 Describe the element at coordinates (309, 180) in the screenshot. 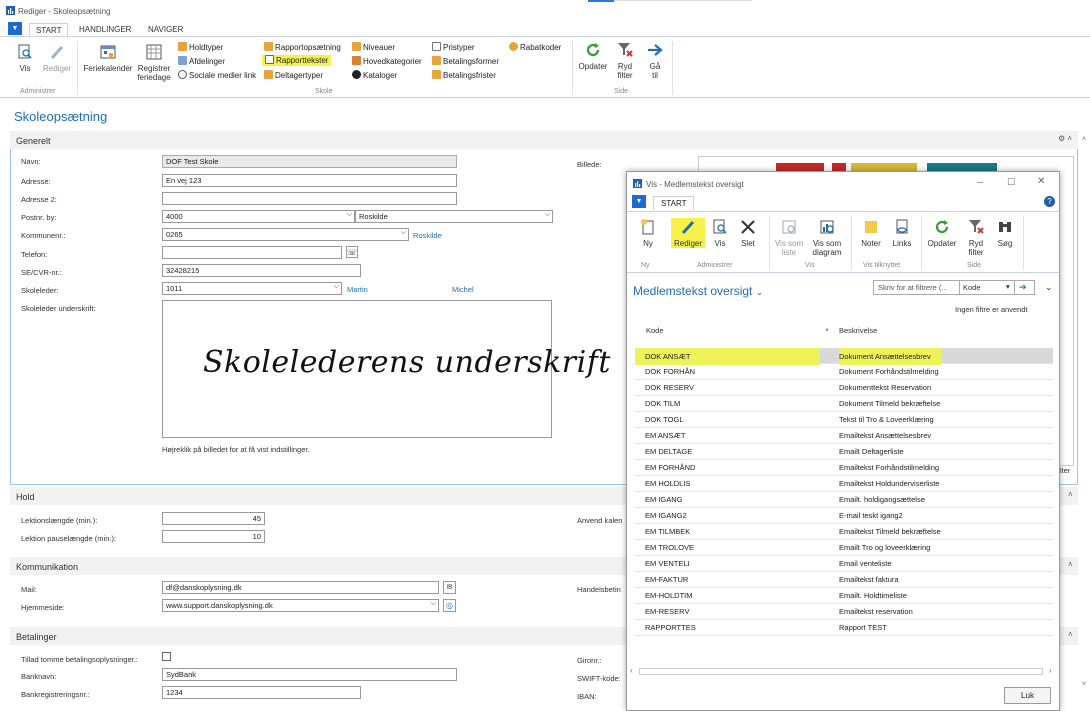

I see `adresse-field: En vej 123` at that location.